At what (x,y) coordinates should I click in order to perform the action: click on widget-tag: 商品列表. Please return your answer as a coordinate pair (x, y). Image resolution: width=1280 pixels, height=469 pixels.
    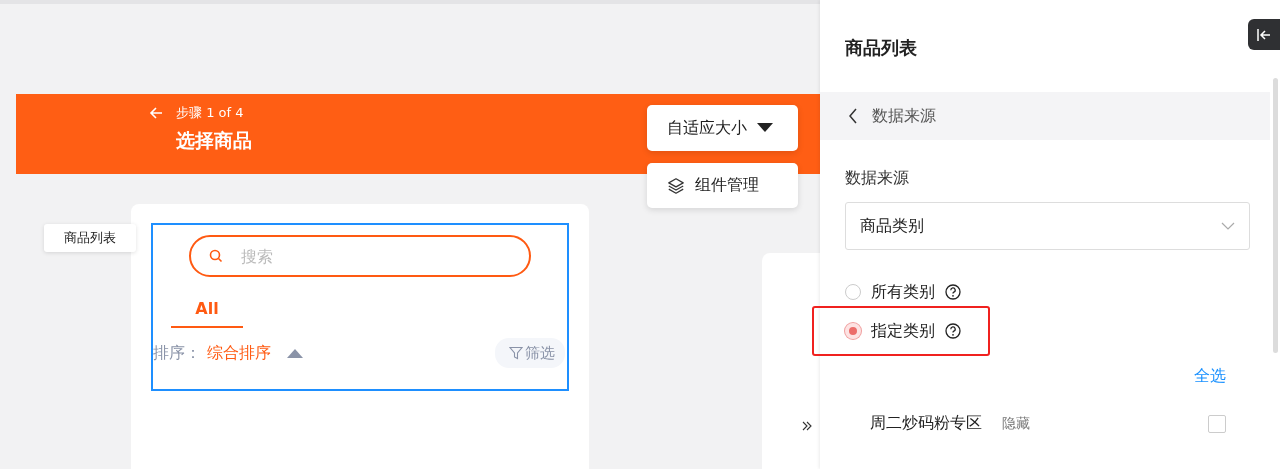
    Looking at the image, I should click on (90, 238).